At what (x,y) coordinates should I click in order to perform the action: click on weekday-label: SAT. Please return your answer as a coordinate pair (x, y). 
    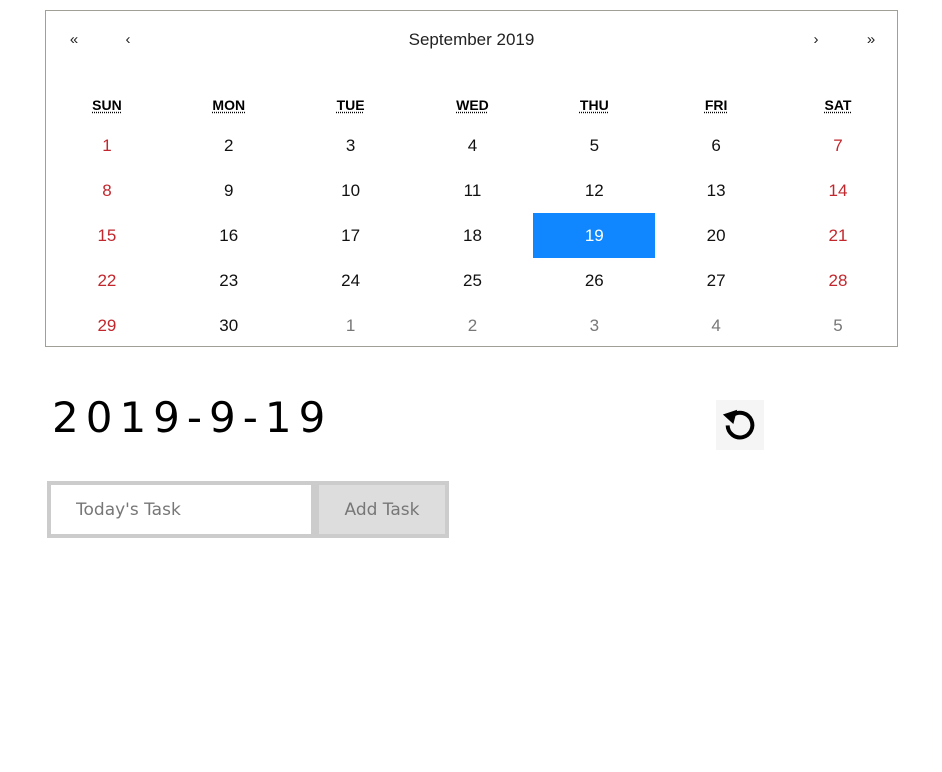
    Looking at the image, I should click on (838, 105).